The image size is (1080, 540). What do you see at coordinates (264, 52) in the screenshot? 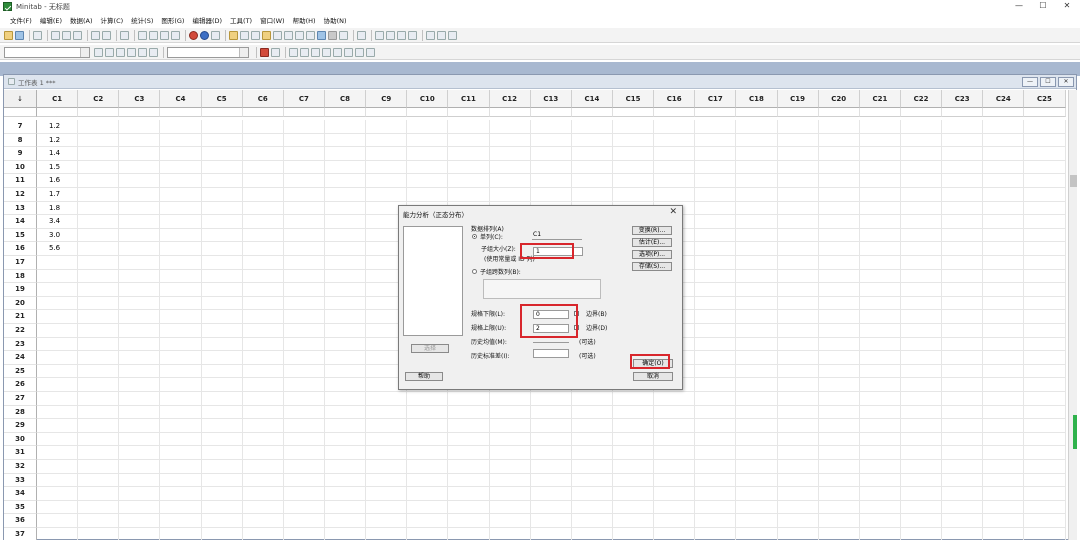
I see `delete-icon` at bounding box center [264, 52].